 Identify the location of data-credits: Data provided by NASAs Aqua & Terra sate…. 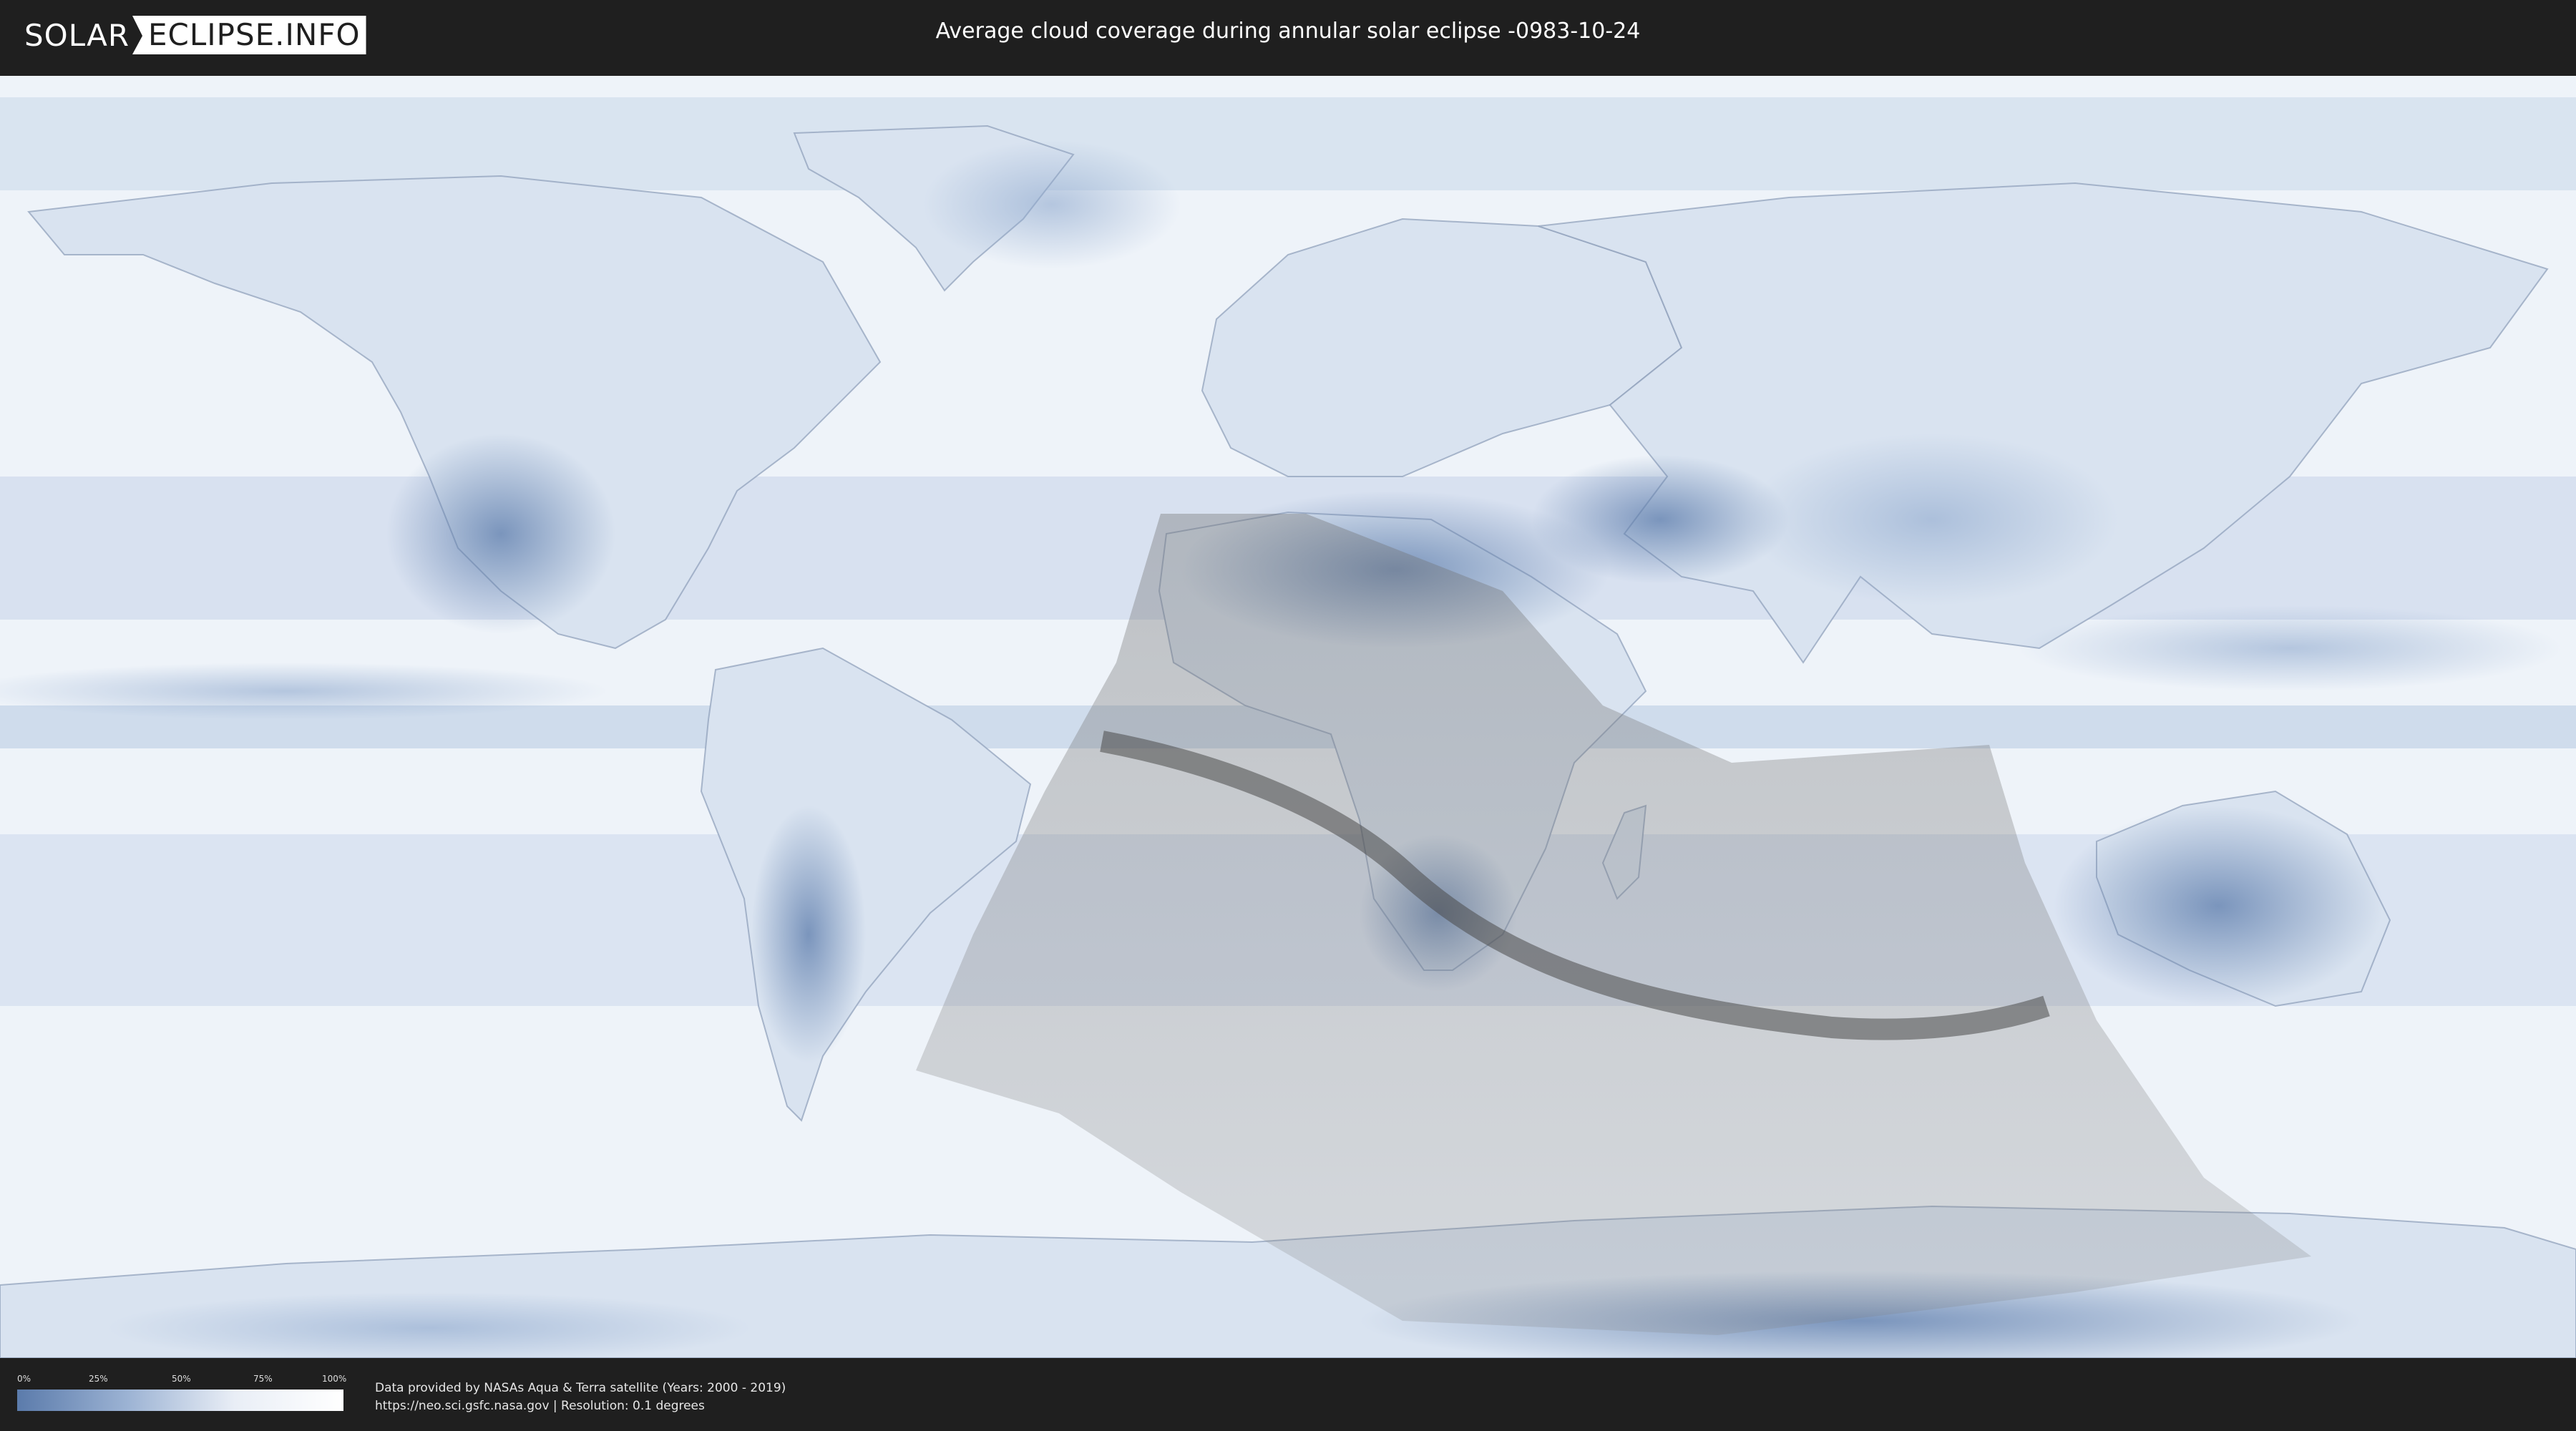
(580, 1397).